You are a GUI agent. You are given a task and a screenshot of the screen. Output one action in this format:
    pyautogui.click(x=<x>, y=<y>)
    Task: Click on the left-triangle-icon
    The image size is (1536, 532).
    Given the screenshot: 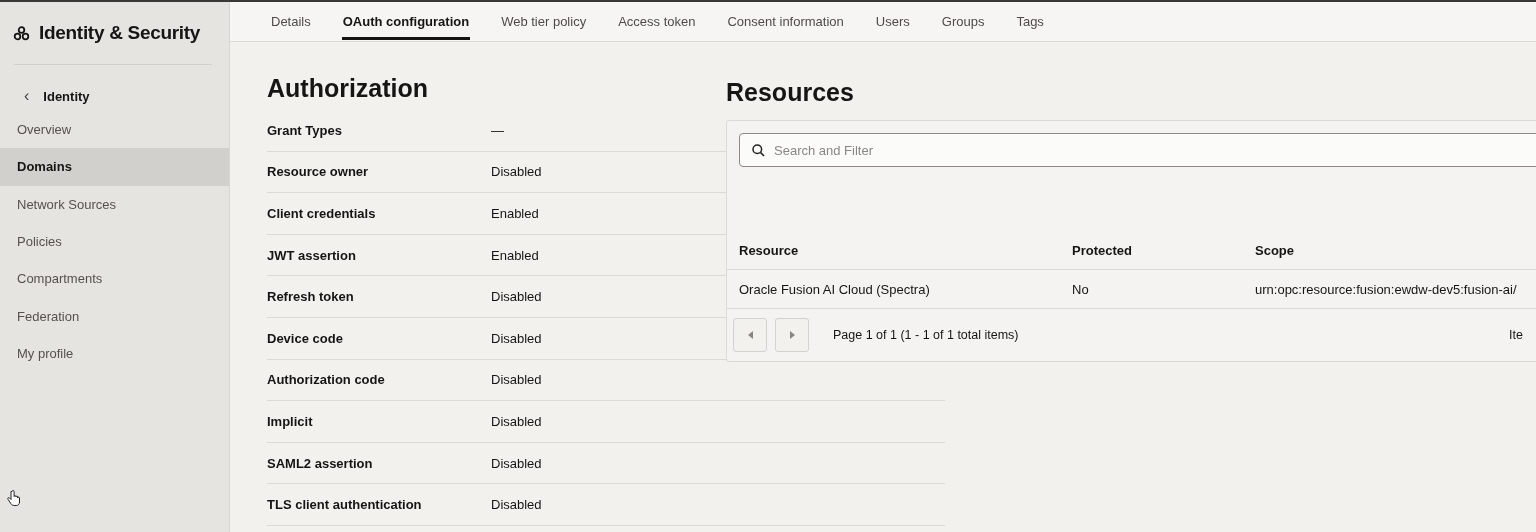 What is the action you would take?
    pyautogui.click(x=750, y=335)
    